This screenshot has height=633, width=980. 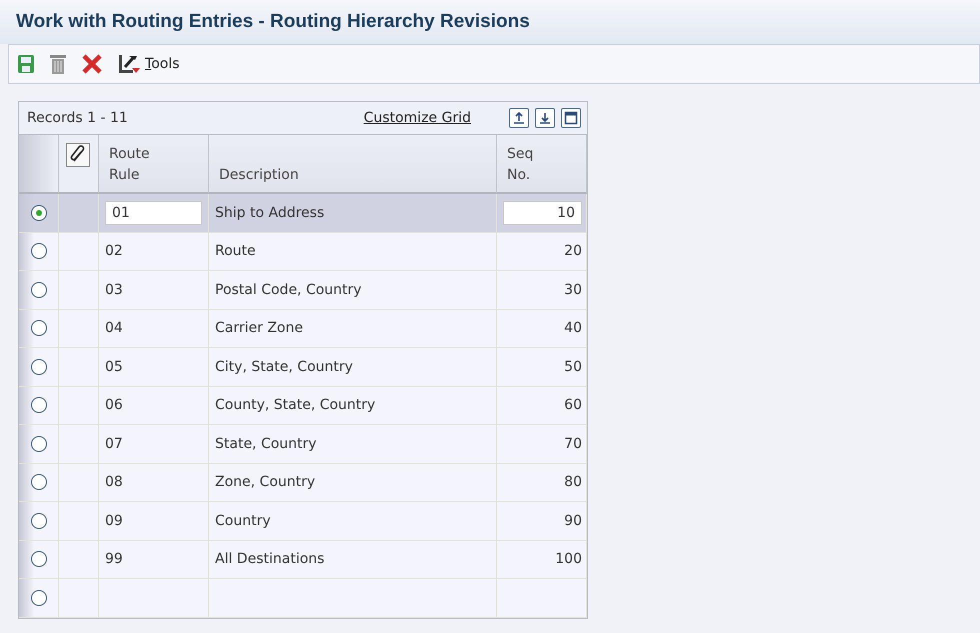 What do you see at coordinates (154, 164) in the screenshot?
I see `column-header: Route Rule` at bounding box center [154, 164].